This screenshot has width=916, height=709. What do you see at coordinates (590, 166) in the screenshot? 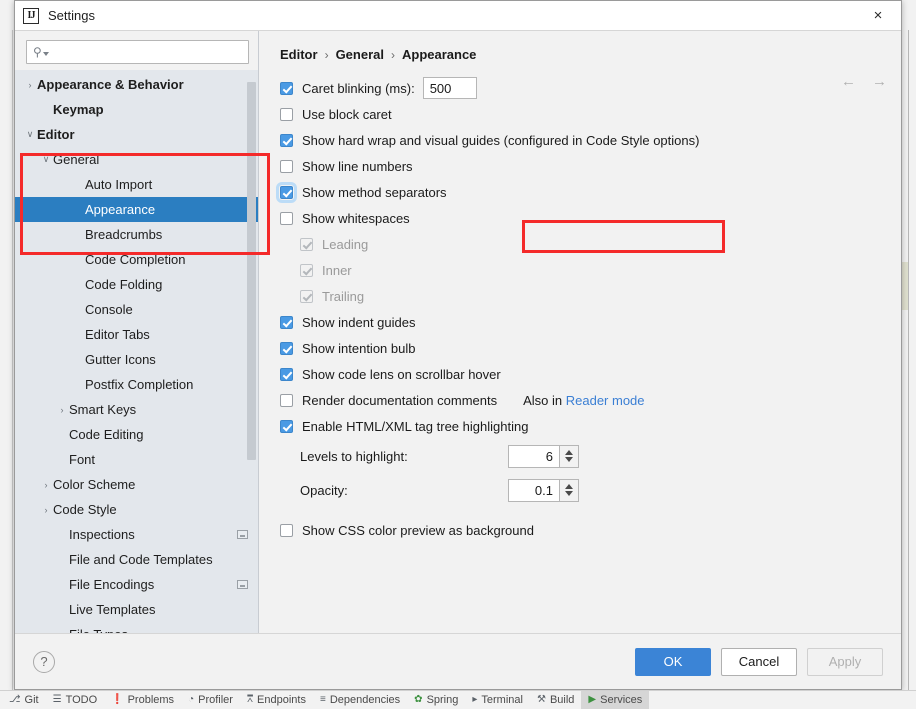
I see `option-show-line-numbers: Show line numbers` at bounding box center [590, 166].